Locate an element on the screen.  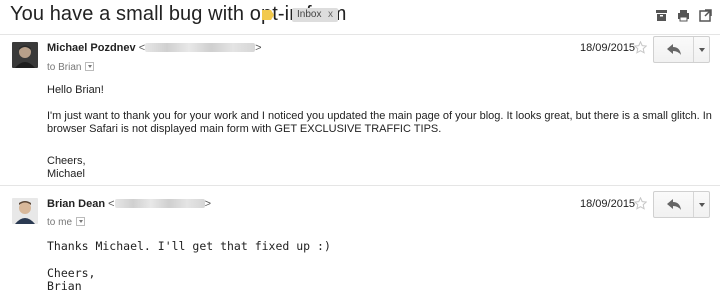
sender-name: Brian Dean is located at coordinates (76, 204).